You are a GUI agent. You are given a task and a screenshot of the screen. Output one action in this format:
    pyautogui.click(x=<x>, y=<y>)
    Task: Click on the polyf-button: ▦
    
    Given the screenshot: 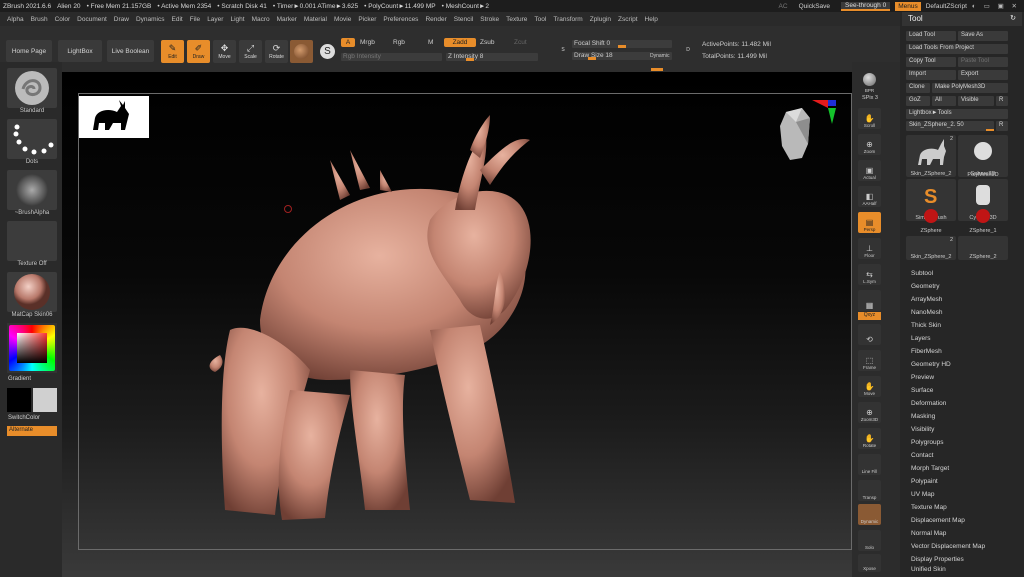 What is the action you would take?
    pyautogui.click(x=869, y=300)
    